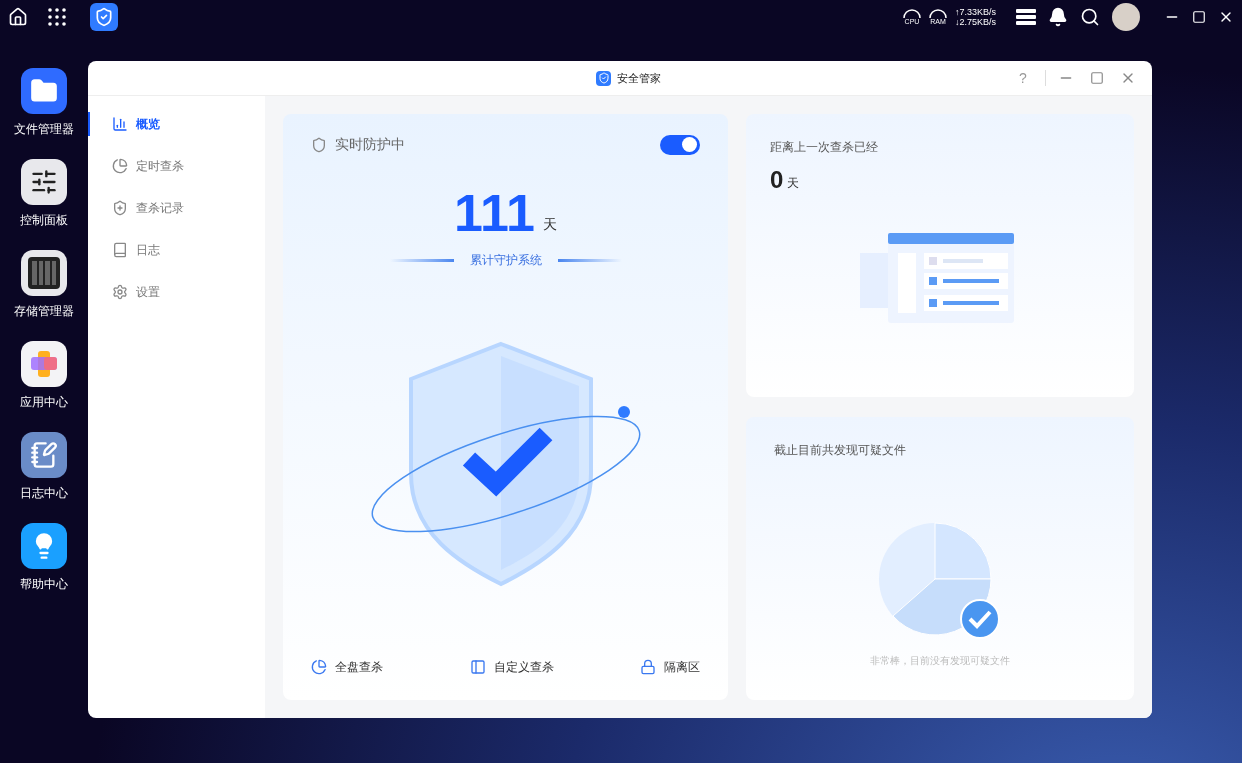 This screenshot has width=1242, height=763. Describe the element at coordinates (824, 147) in the screenshot. I see `last-scan-title: 距离上一次查杀已经` at that location.